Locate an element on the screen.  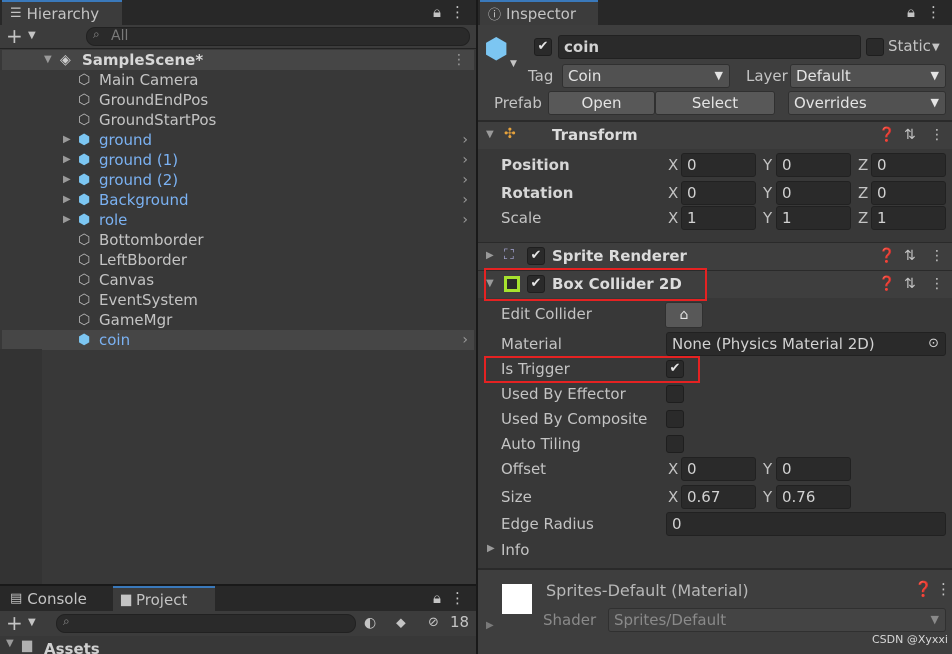
layer-dropdown: Default ▼ is located at coordinates (868, 76).